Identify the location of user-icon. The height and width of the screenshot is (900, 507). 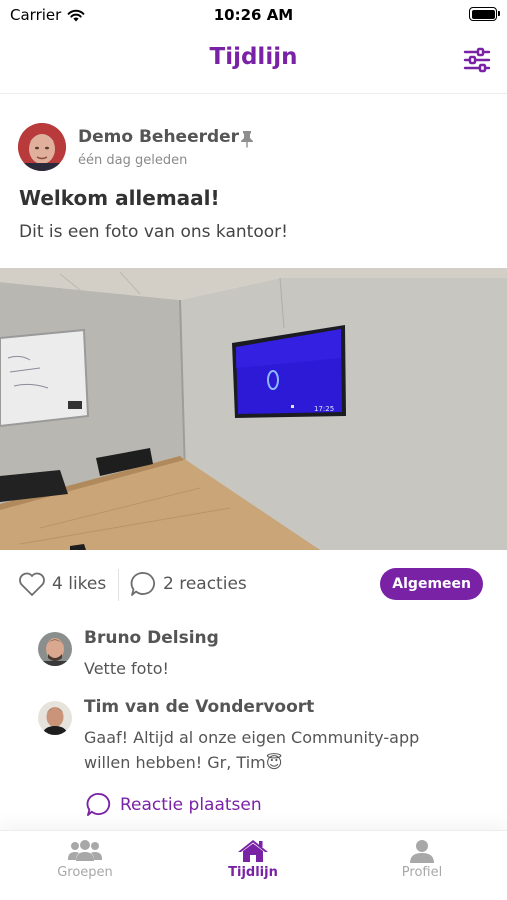
(422, 851).